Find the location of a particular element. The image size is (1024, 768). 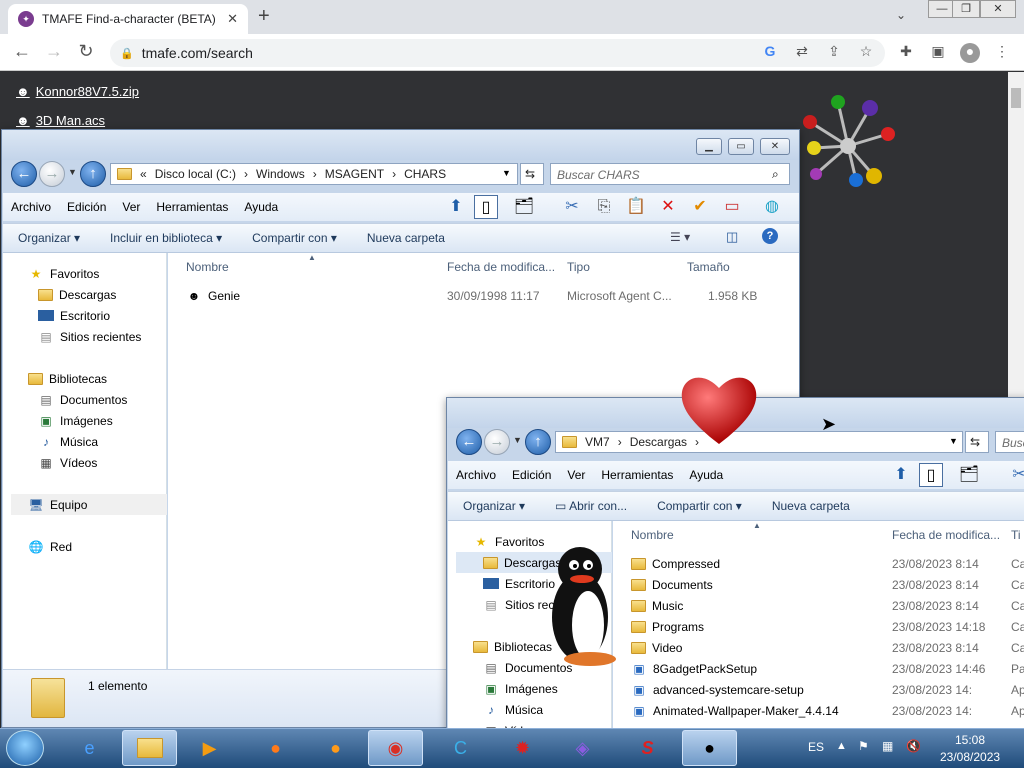

toolbar-paste-icon: 📋 is located at coordinates (636, 207).